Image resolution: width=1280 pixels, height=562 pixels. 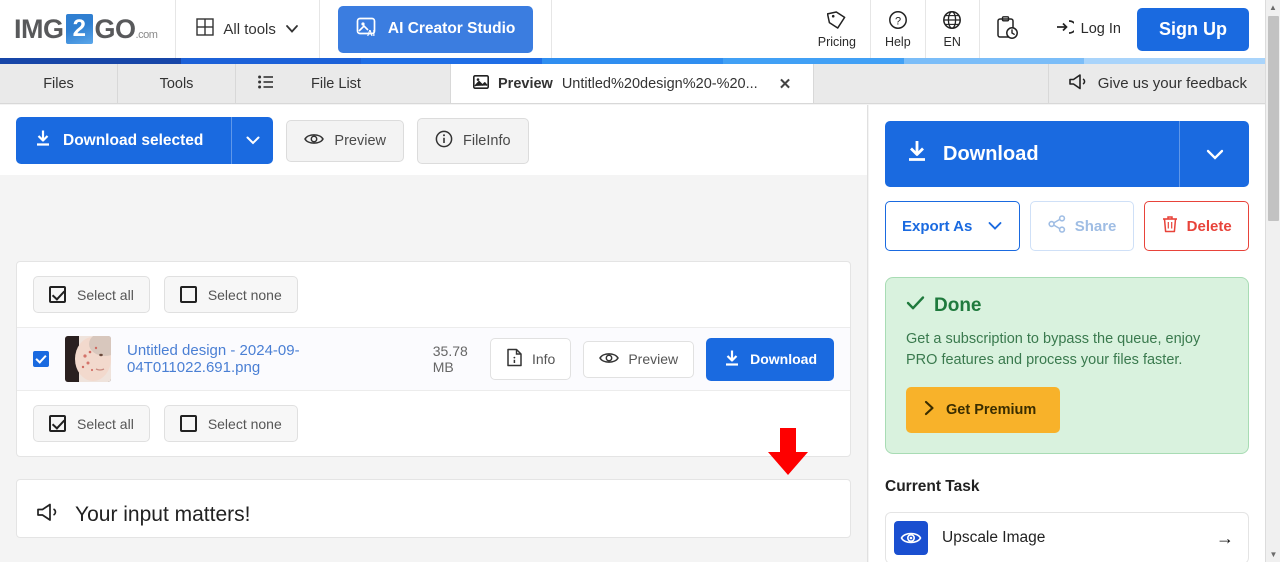 What do you see at coordinates (205, 29) in the screenshot?
I see `grid-icon` at bounding box center [205, 29].